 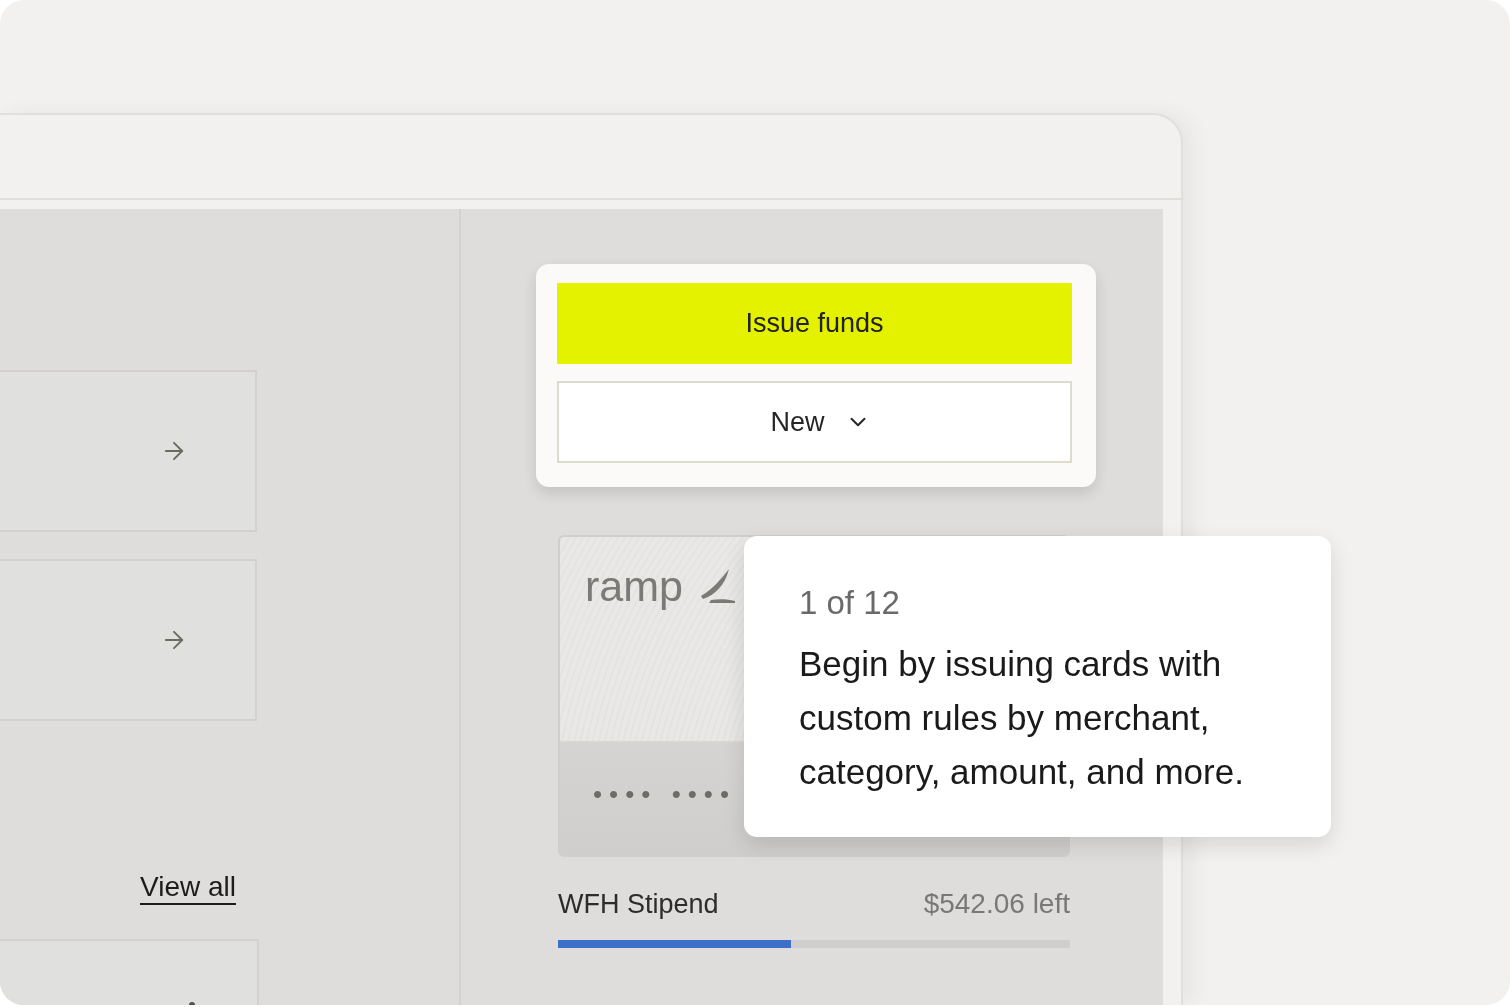 I want to click on new-dropdown-button: New, so click(x=814, y=422).